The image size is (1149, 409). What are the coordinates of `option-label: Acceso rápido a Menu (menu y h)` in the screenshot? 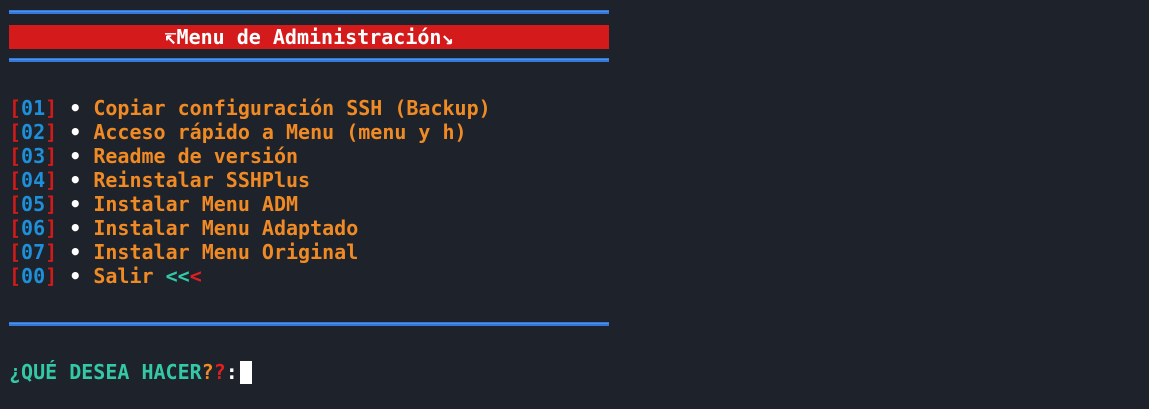 It's located at (280, 132).